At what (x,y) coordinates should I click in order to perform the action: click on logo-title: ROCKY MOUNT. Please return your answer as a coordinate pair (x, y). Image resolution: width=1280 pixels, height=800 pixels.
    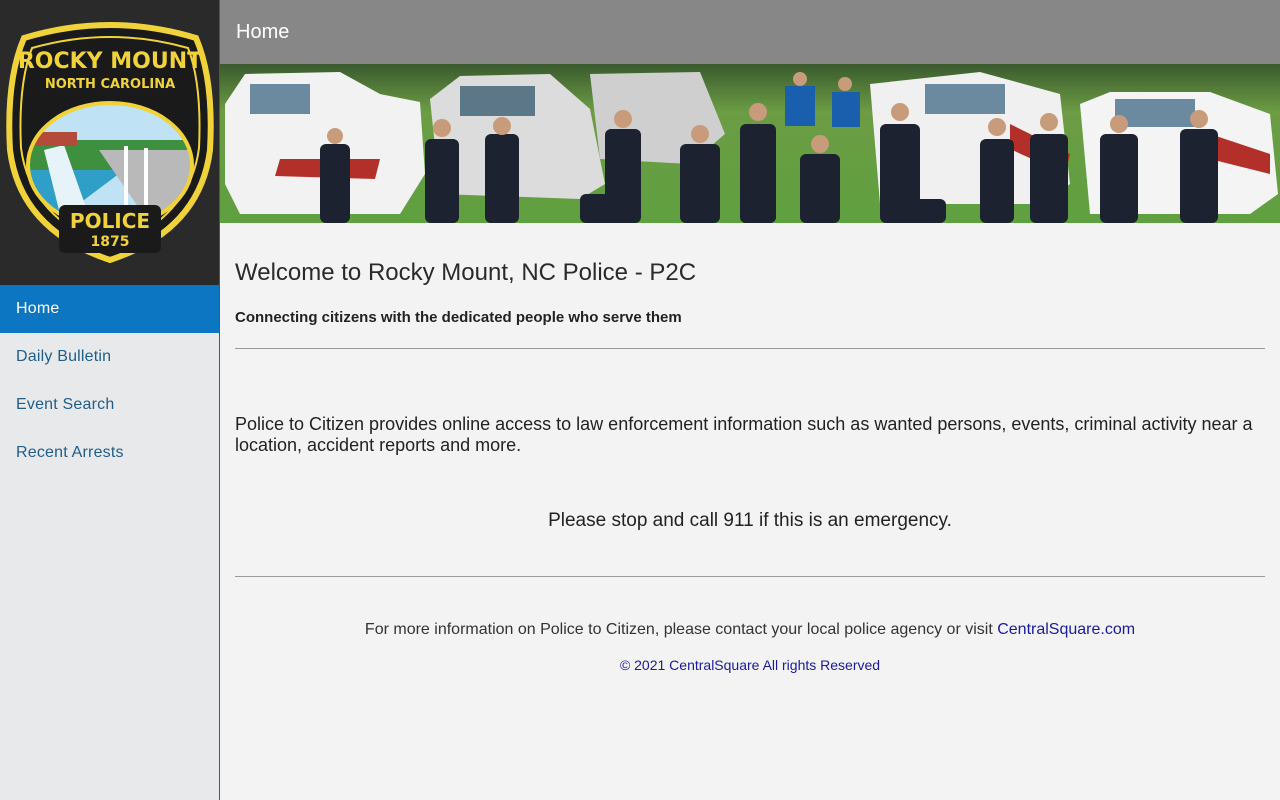
    Looking at the image, I should click on (109, 61).